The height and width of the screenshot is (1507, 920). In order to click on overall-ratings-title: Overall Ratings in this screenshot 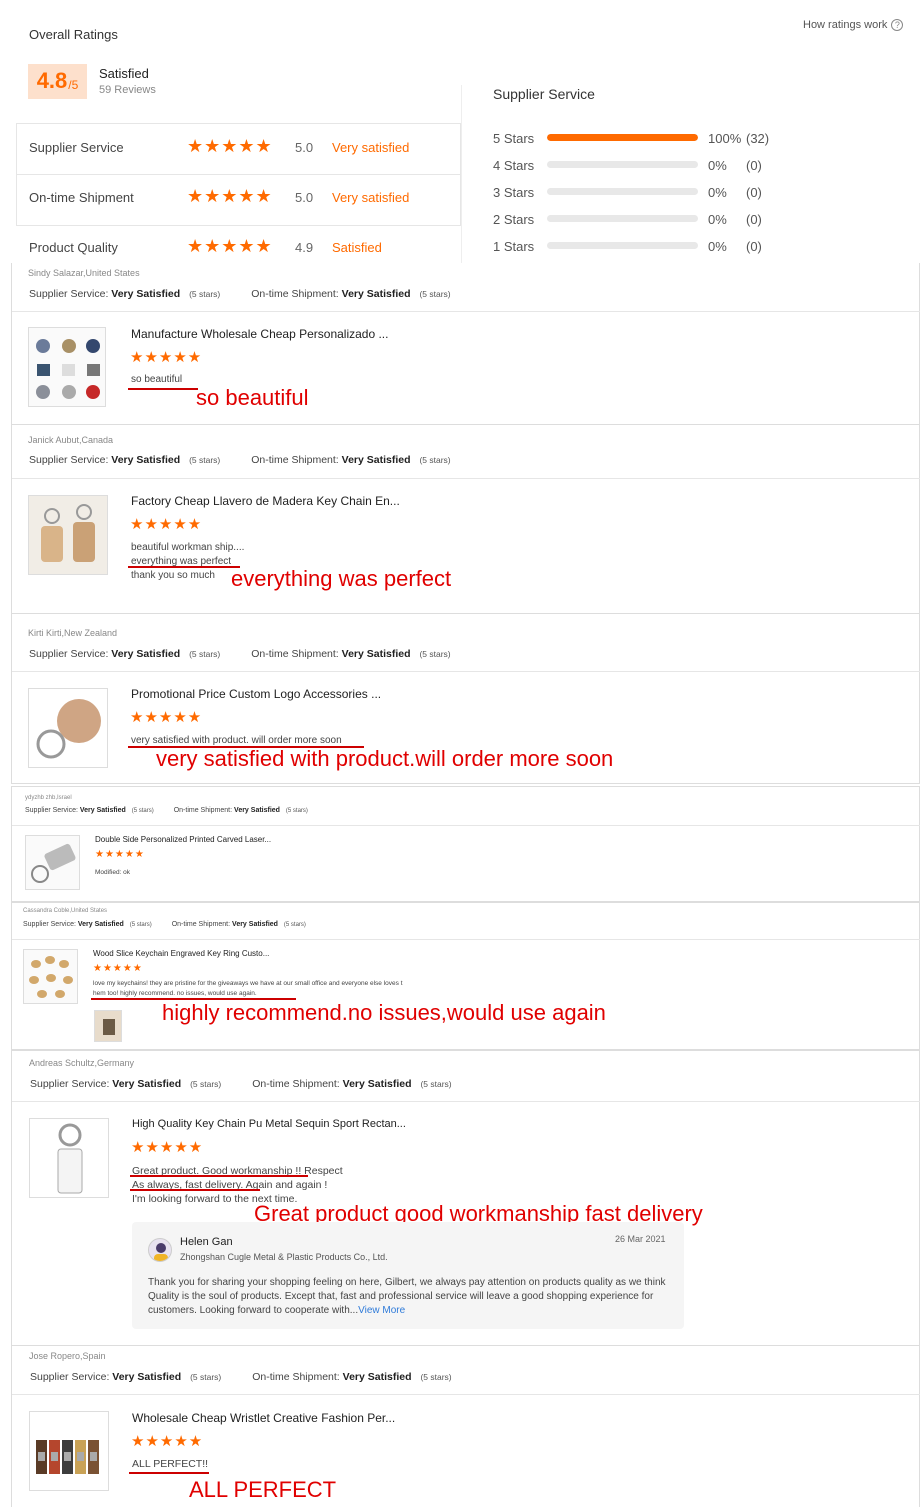, I will do `click(73, 34)`.